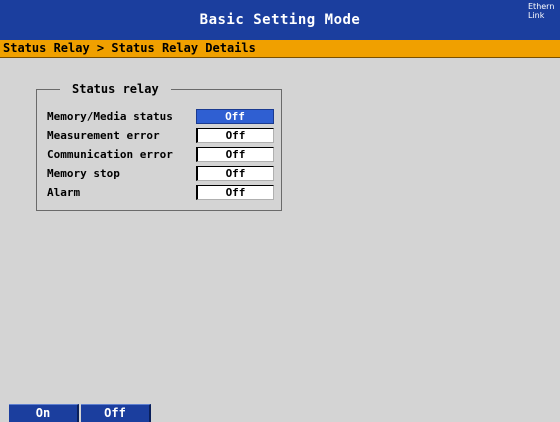 The height and width of the screenshot is (422, 560). Describe the element at coordinates (44, 413) in the screenshot. I see `on-softkey-button: On` at that location.